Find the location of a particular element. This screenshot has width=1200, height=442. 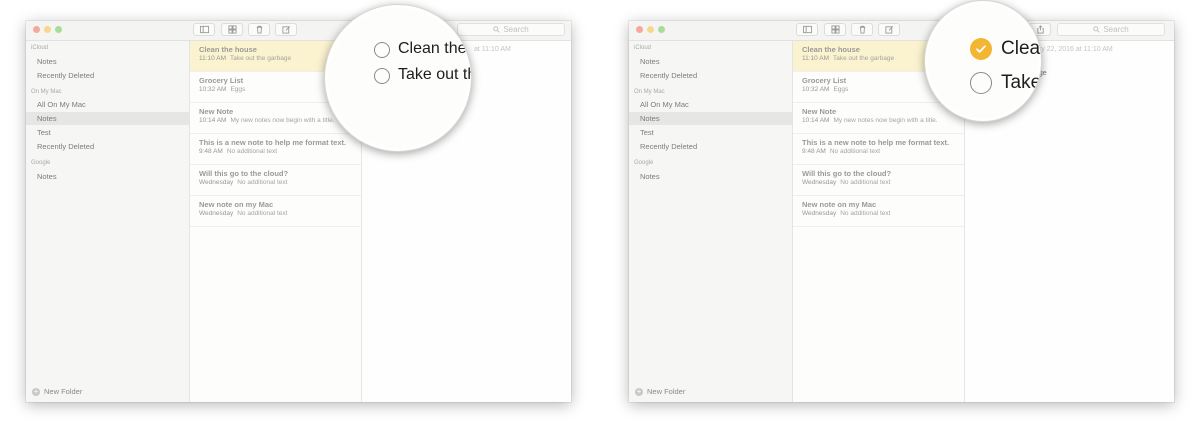

note-title: Will this go to the cloud? is located at coordinates (847, 173).